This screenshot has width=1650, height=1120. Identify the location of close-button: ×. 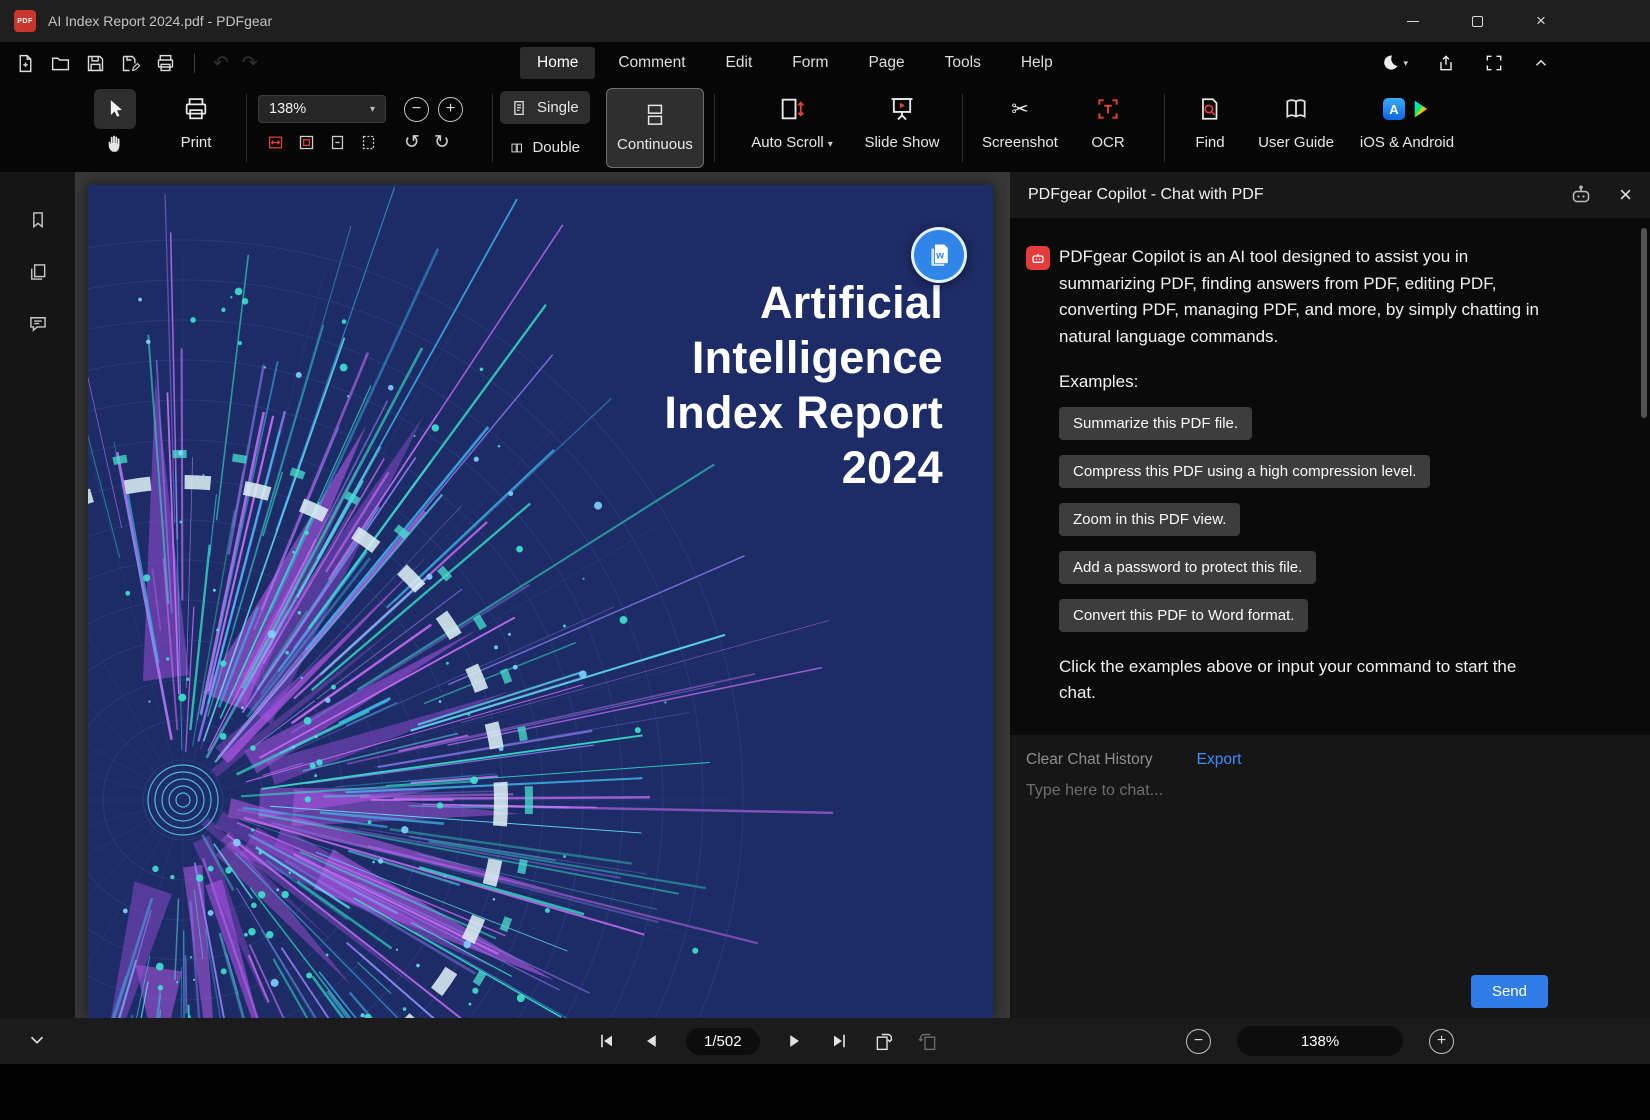
(1541, 21).